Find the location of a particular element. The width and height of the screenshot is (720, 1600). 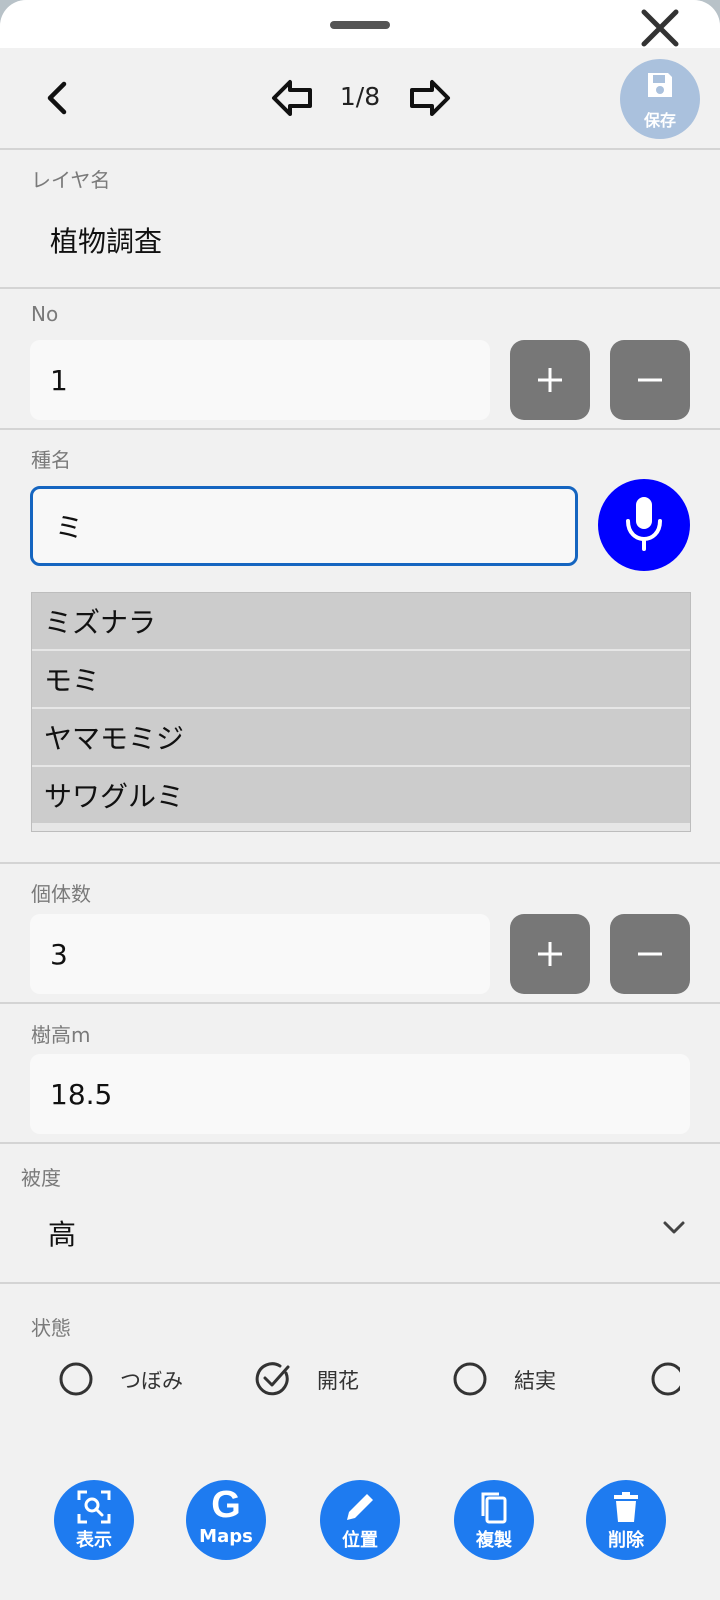

layer-name-label: レイヤ名 is located at coordinates (71, 180).